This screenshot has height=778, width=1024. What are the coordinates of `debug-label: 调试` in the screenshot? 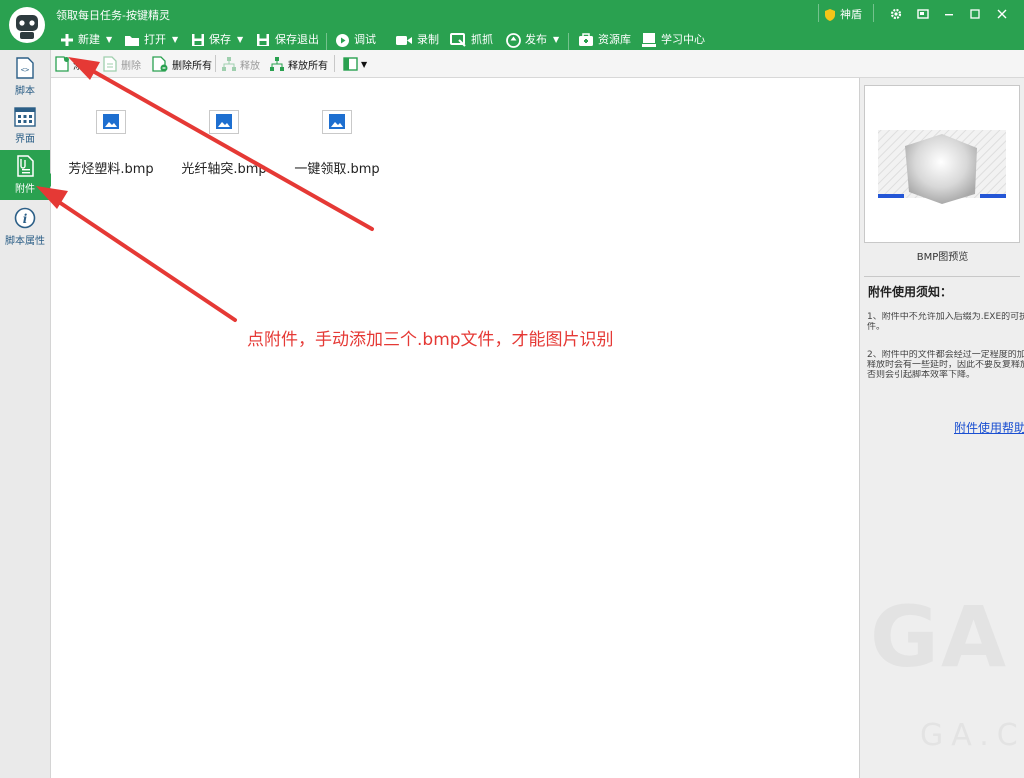 It's located at (365, 39).